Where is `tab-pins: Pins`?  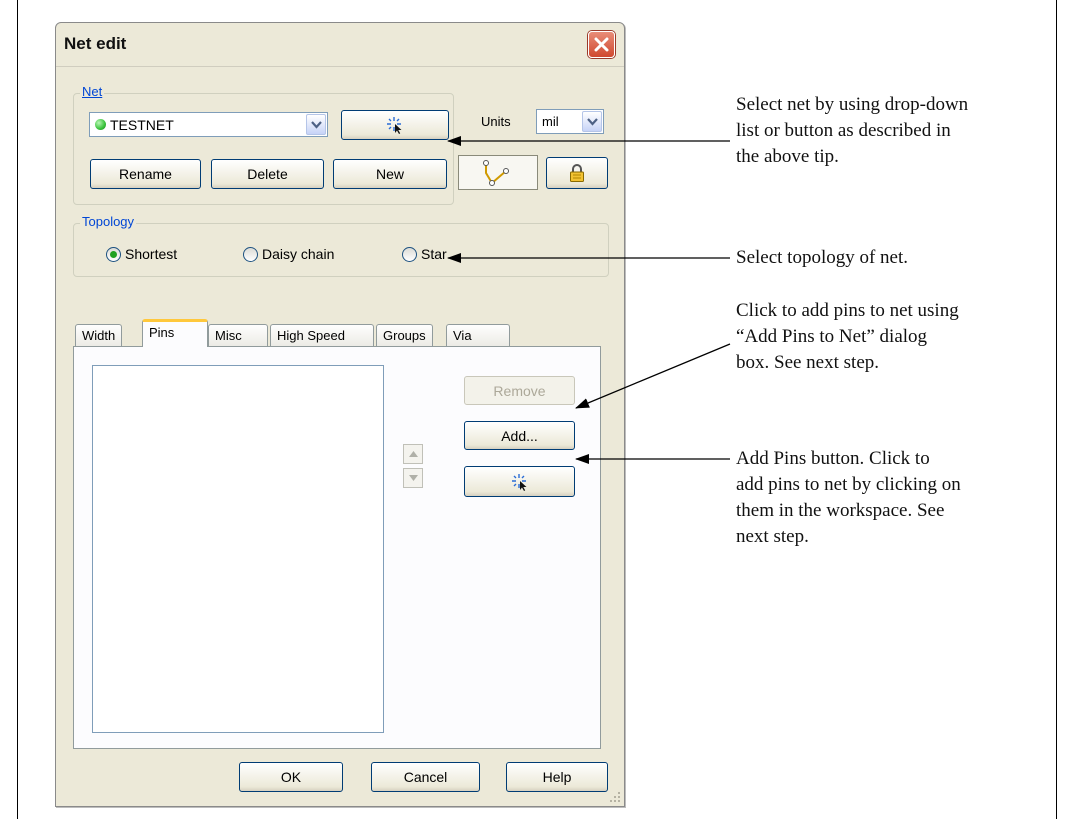
tab-pins: Pins is located at coordinates (175, 333).